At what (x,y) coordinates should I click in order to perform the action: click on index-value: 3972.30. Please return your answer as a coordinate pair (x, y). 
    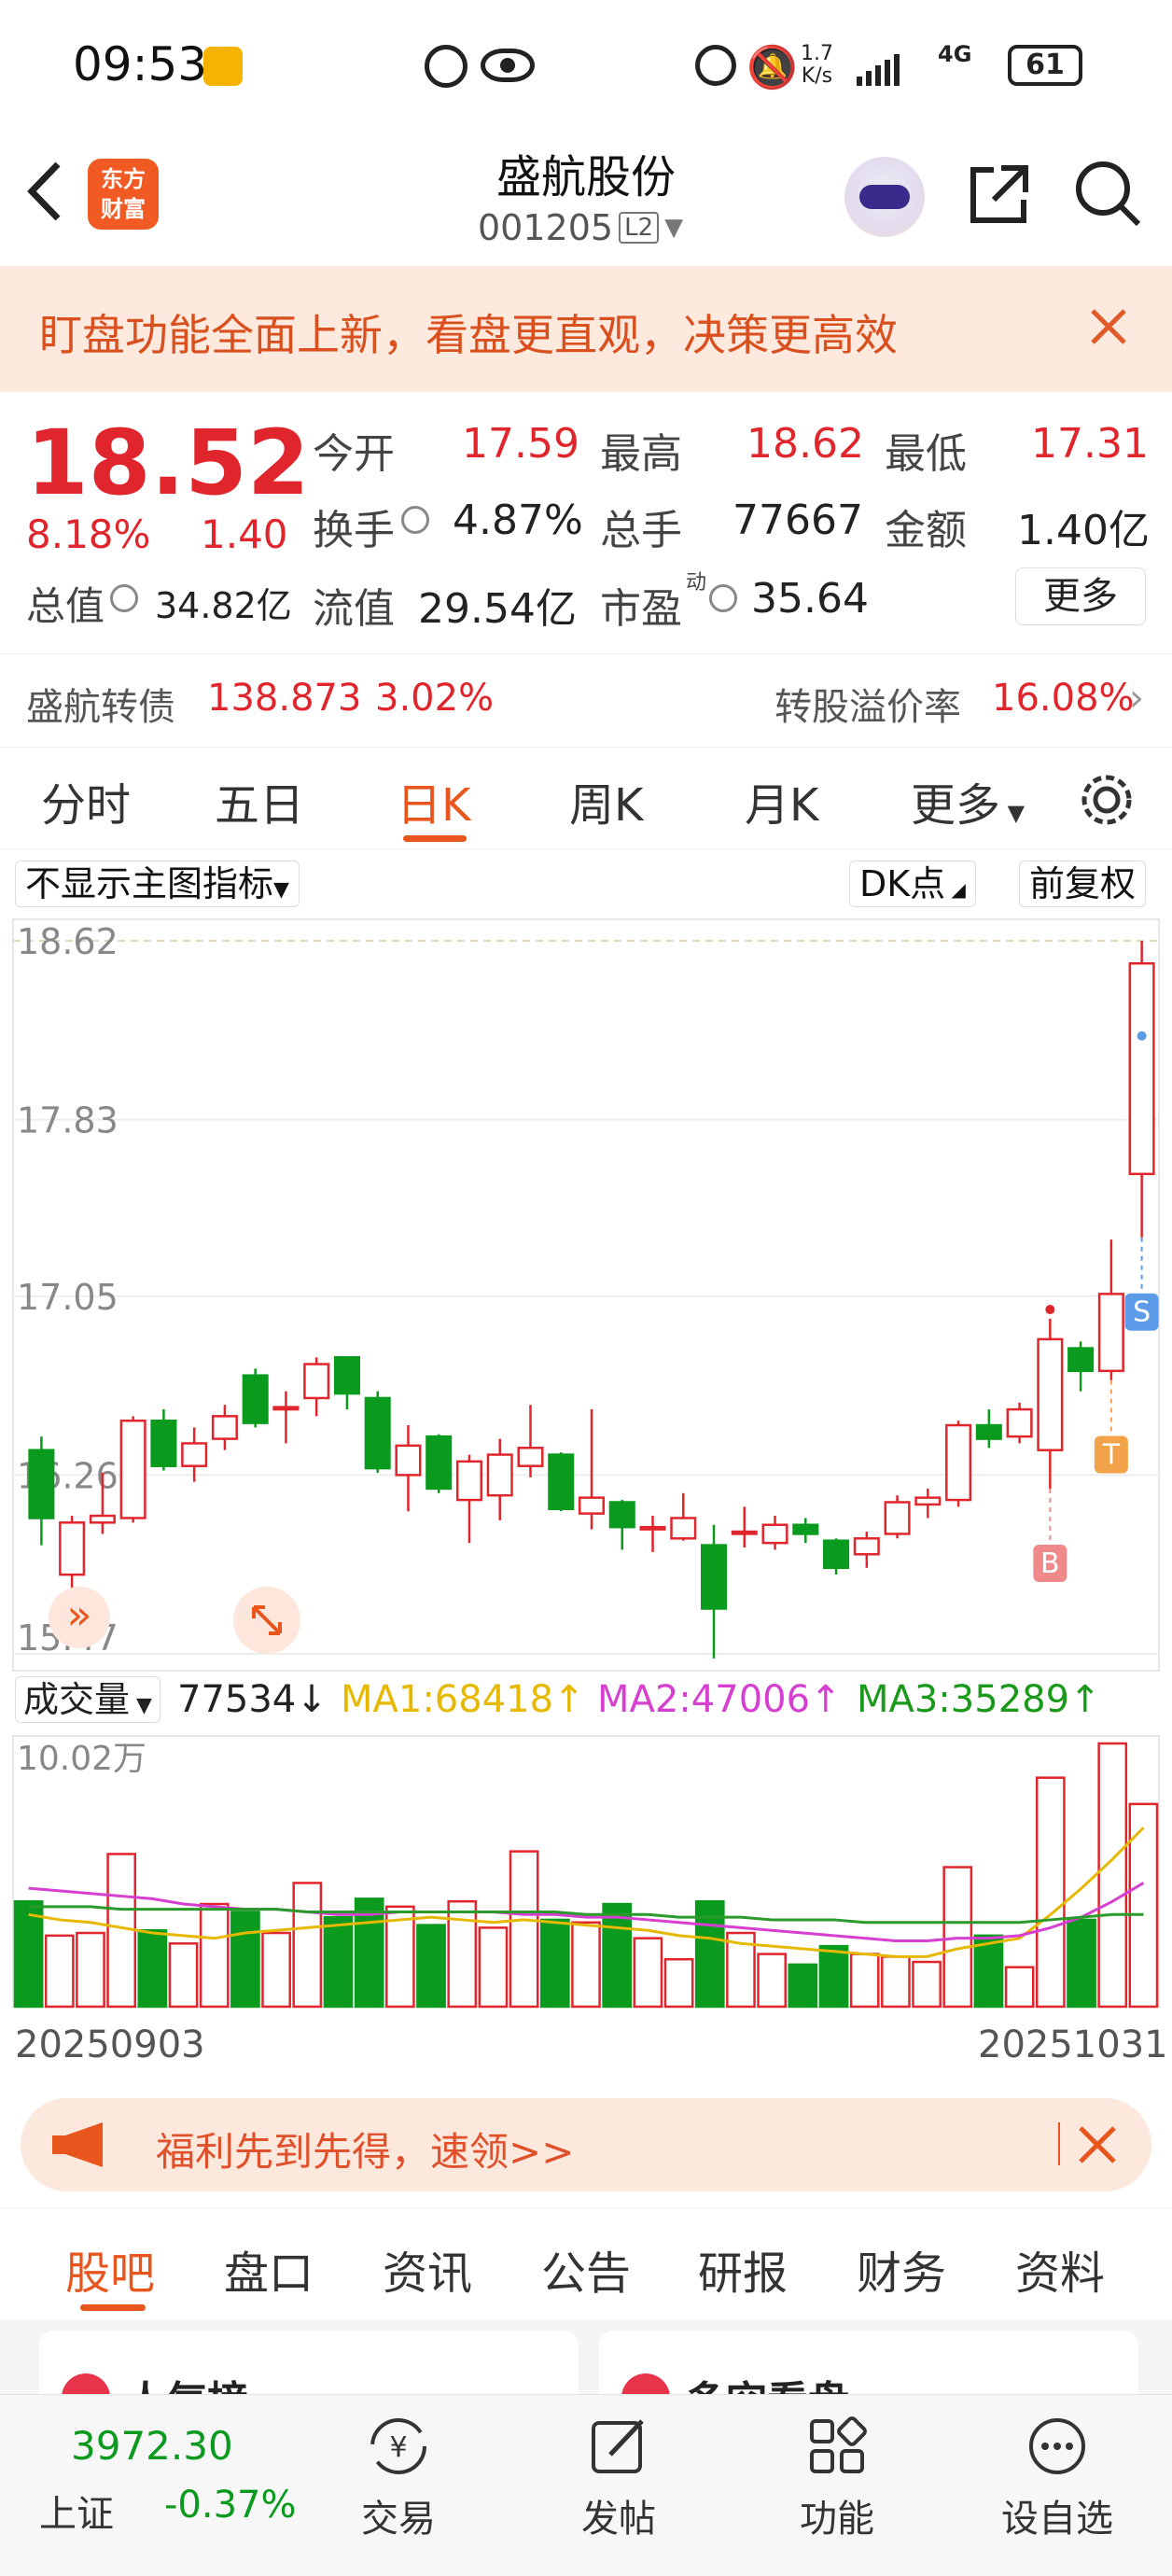
    Looking at the image, I should click on (152, 2446).